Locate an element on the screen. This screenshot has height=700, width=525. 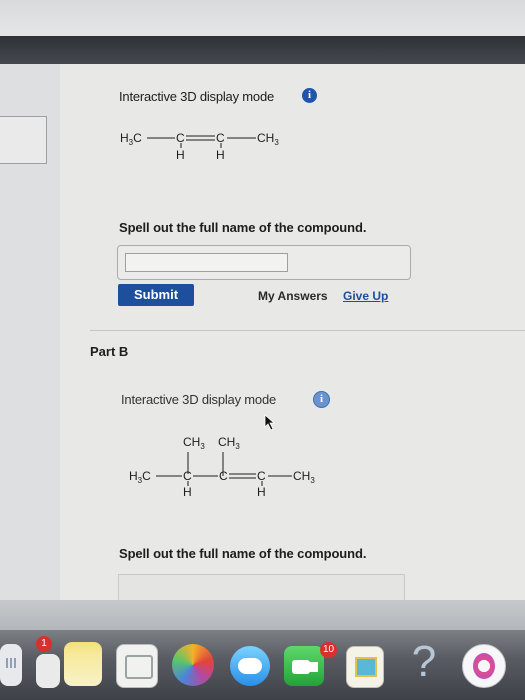
finder-icon is located at coordinates (11, 665).